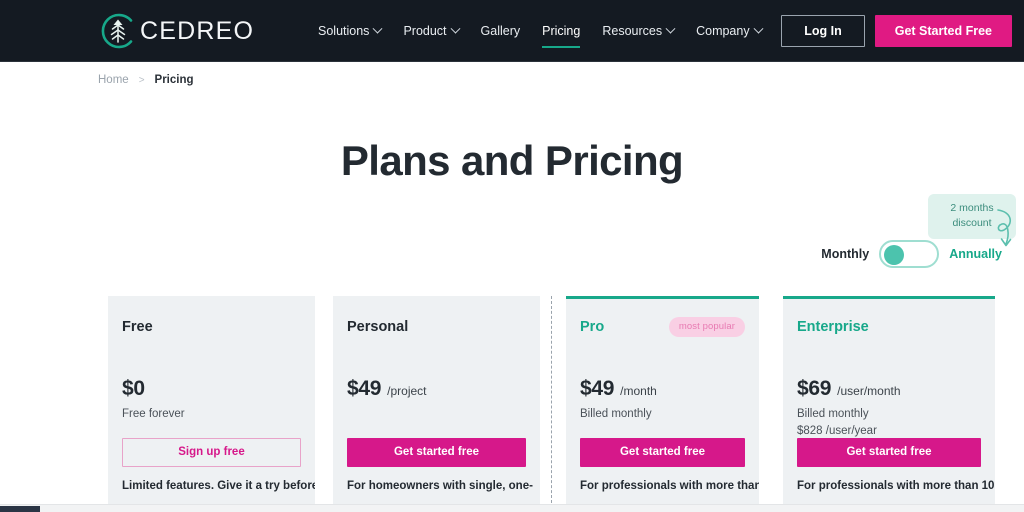 This screenshot has width=1024, height=512. I want to click on billing-toggle-group: Monthly Annually, so click(911, 254).